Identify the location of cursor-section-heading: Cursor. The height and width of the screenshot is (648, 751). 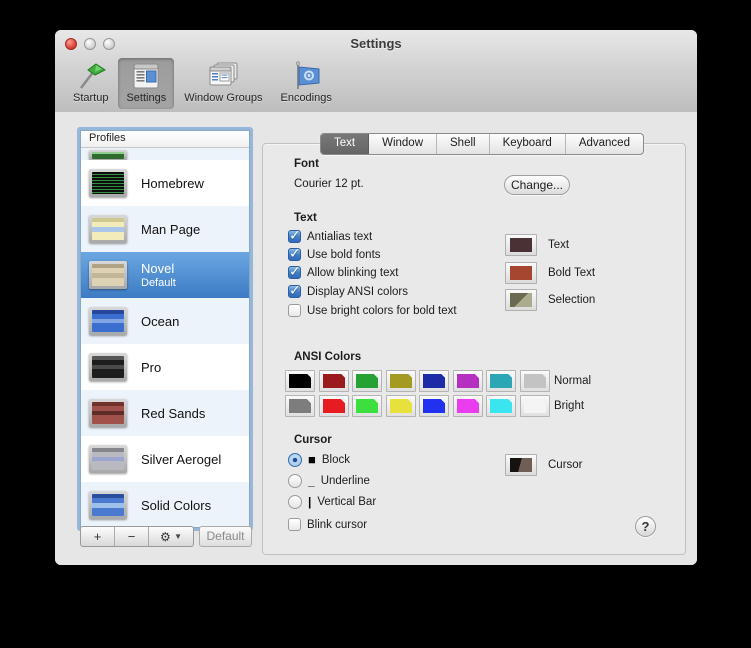
(313, 440).